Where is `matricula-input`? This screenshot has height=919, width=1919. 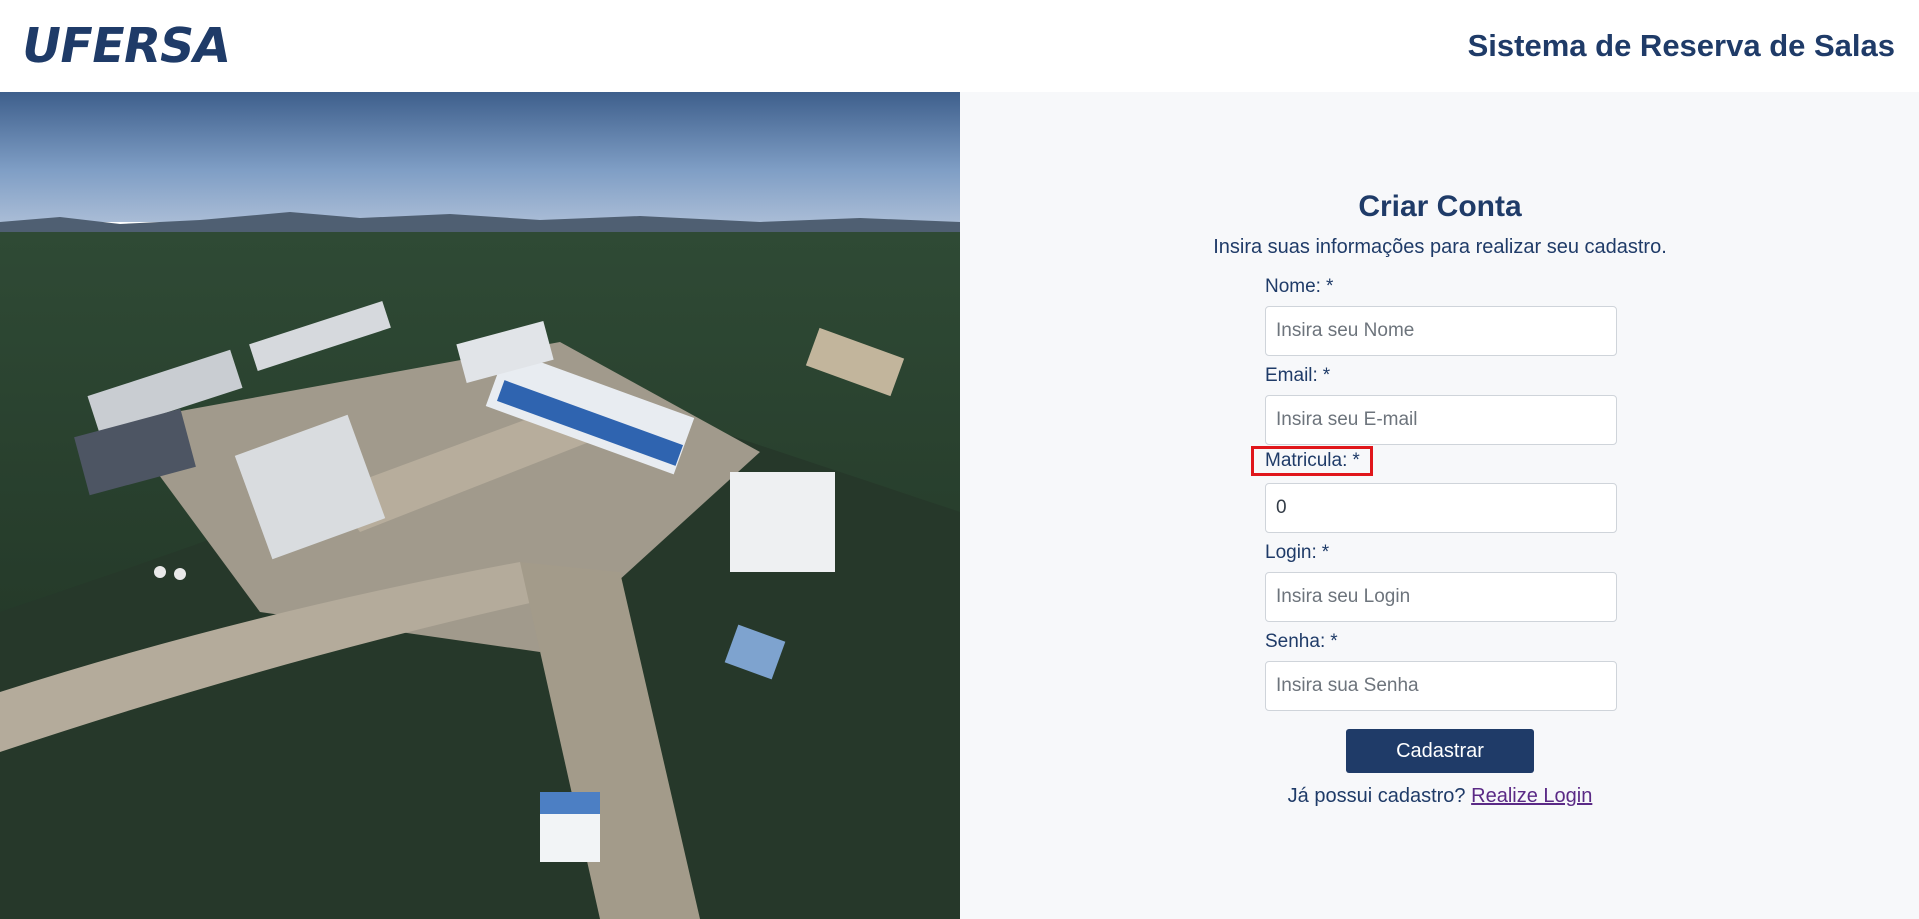
matricula-input is located at coordinates (1441, 508).